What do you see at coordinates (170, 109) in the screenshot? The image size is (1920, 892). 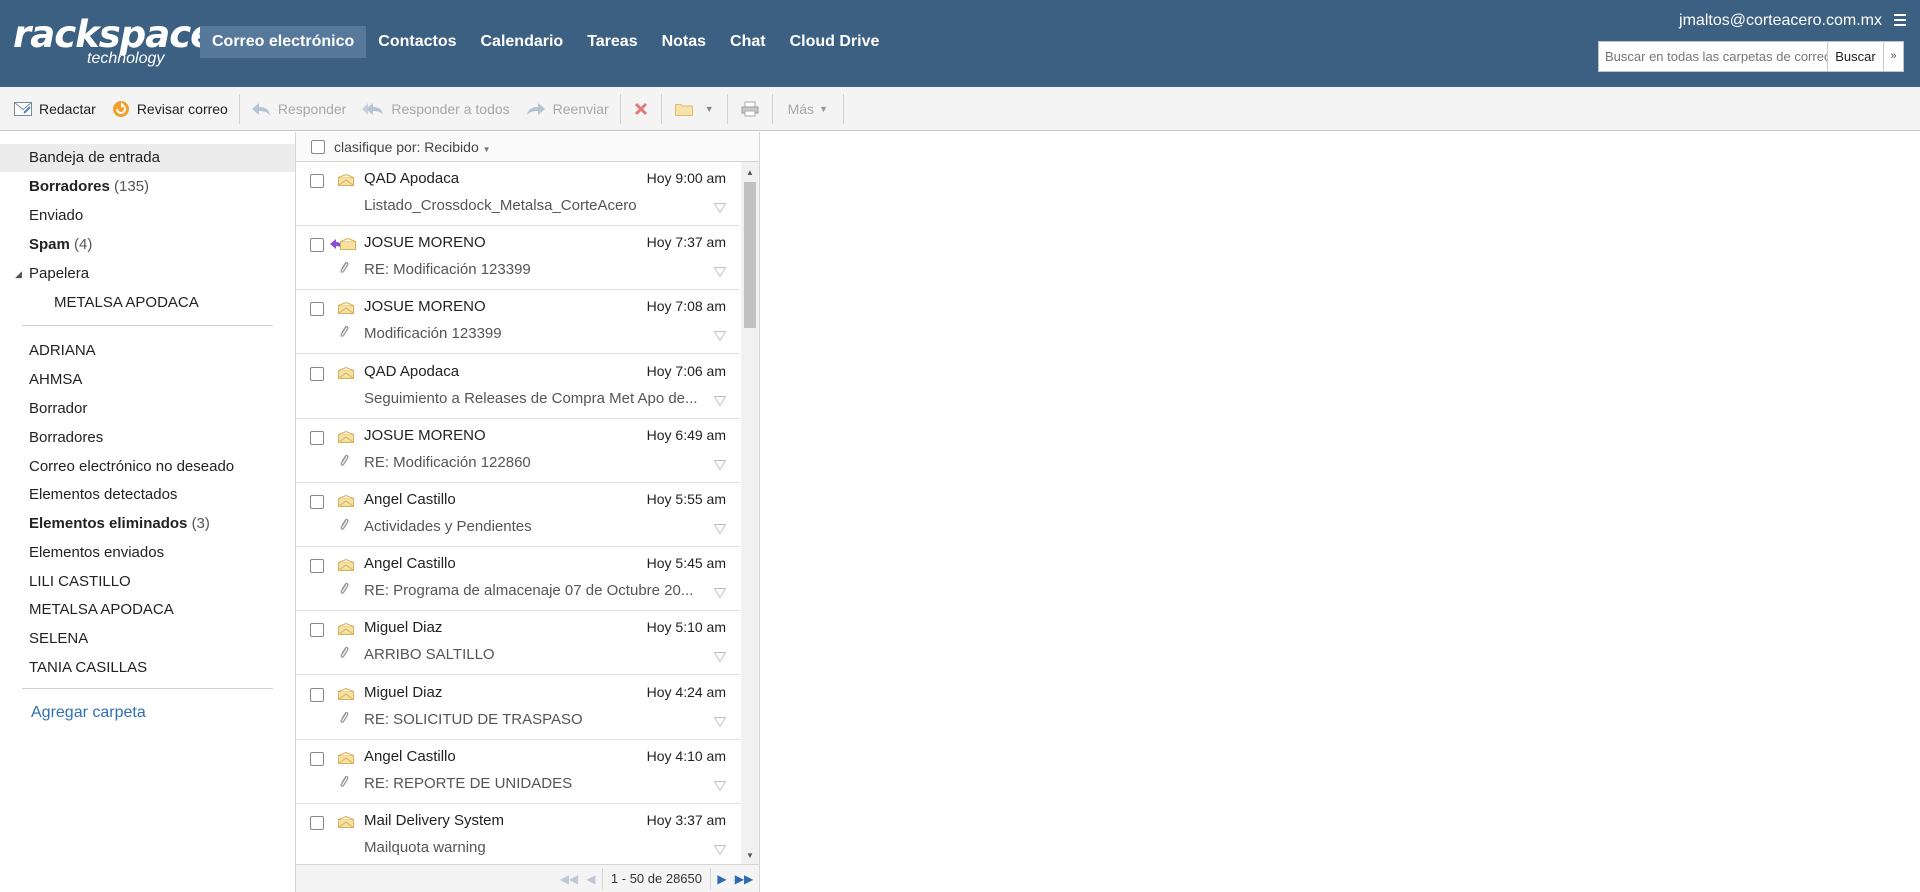 I see `check-mail-button: Revisar correo` at bounding box center [170, 109].